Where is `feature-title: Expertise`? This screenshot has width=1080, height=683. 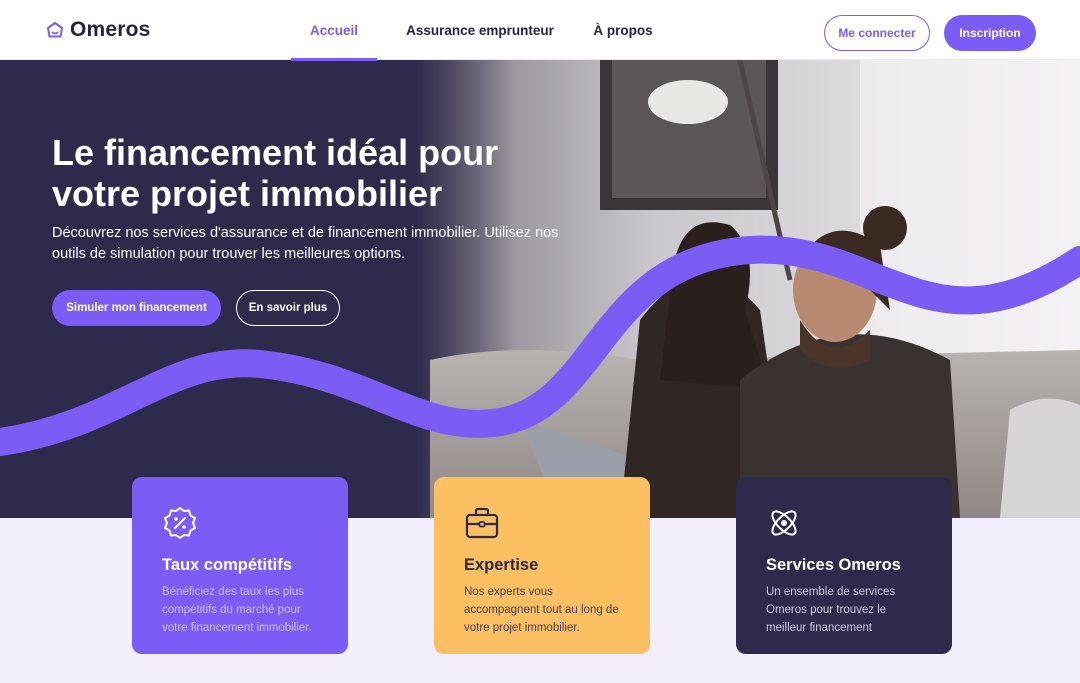 feature-title: Expertise is located at coordinates (501, 565).